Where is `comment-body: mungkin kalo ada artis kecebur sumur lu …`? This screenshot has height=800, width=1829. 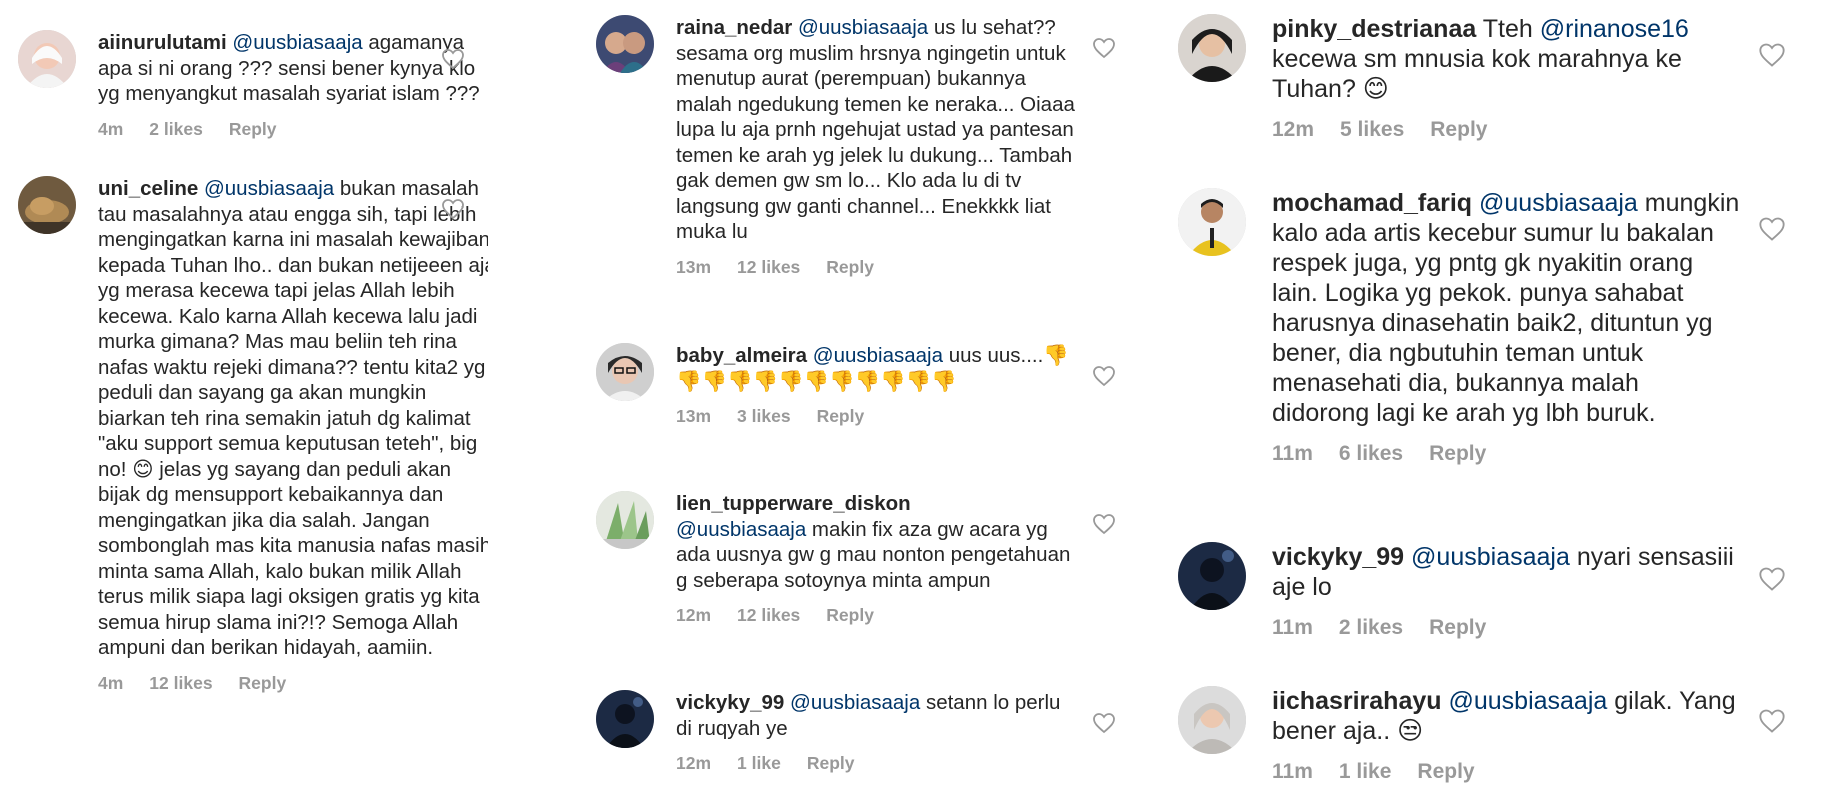
comment-body: mungkin kalo ada artis kecebur sumur lu … is located at coordinates (1506, 308).